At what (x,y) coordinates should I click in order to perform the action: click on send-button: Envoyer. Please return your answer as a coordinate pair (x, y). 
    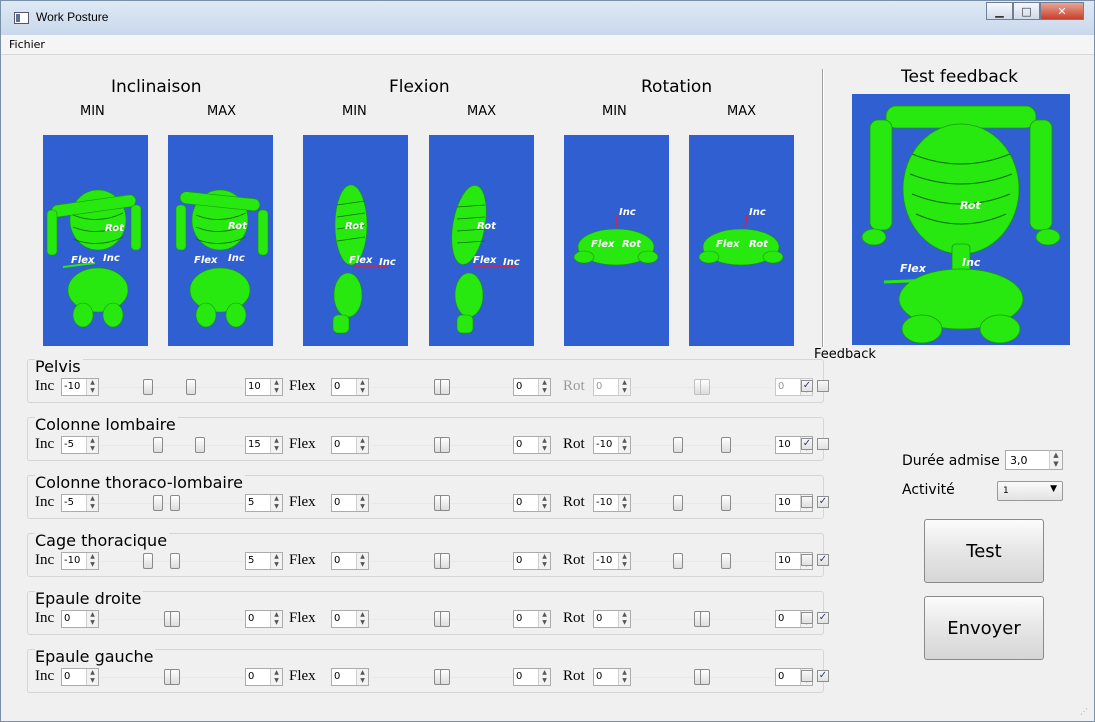
    Looking at the image, I should click on (984, 628).